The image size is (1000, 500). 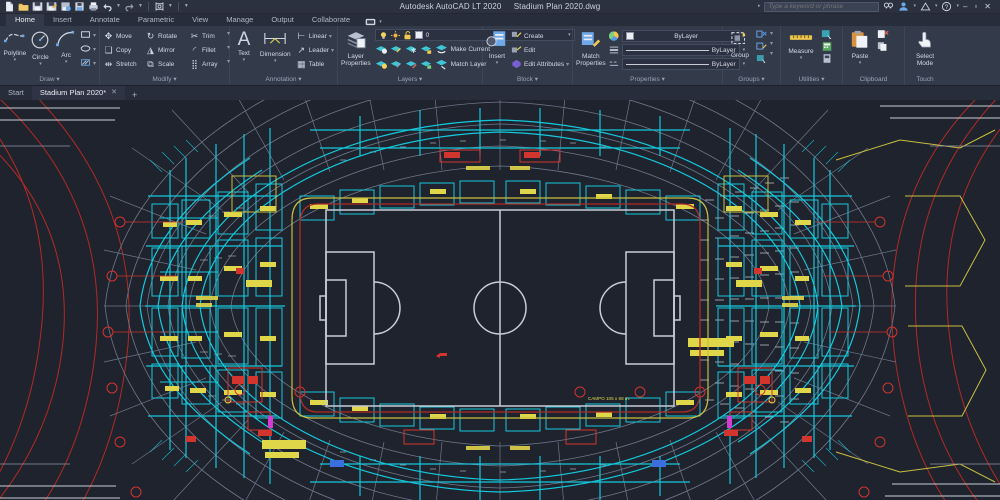 What do you see at coordinates (88, 63) in the screenshot?
I see `hatch-button: ▾` at bounding box center [88, 63].